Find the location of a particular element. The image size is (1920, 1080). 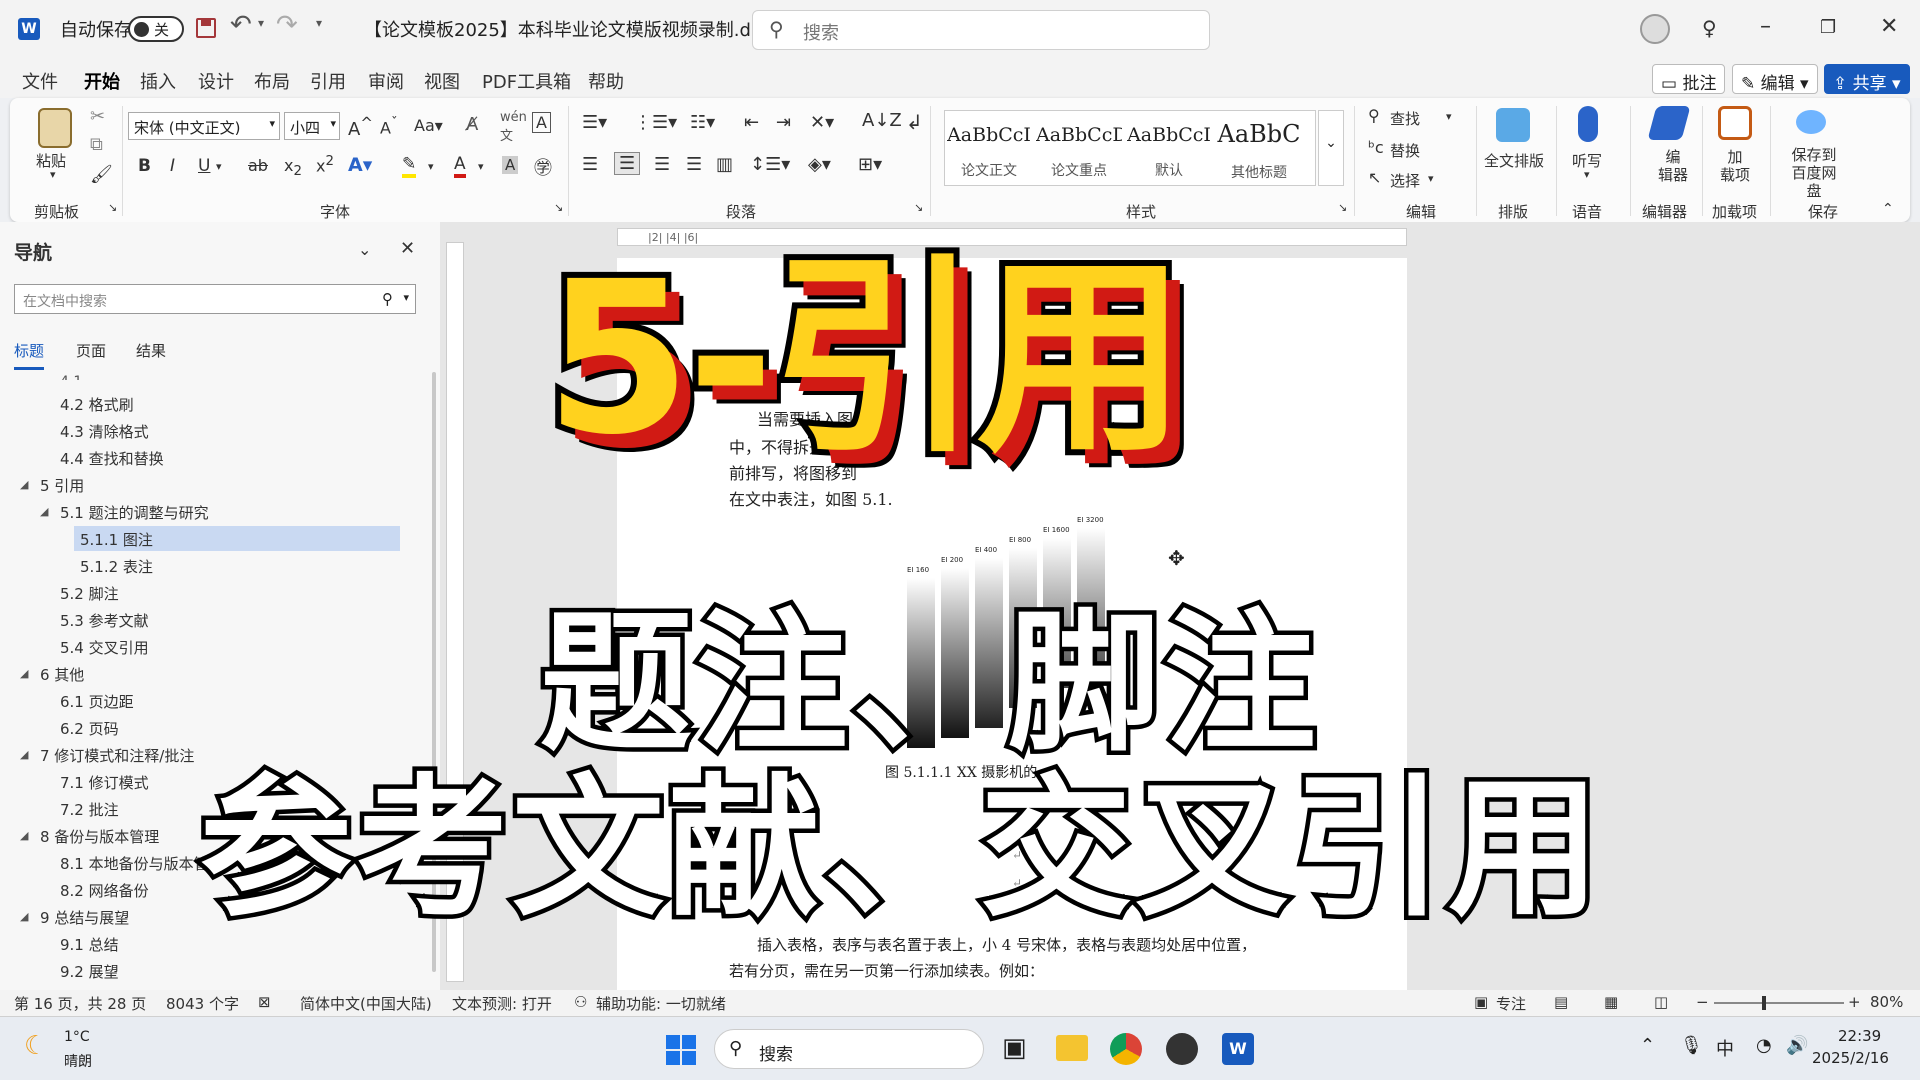

read-mode-icon: ▤ is located at coordinates (1561, 1002).